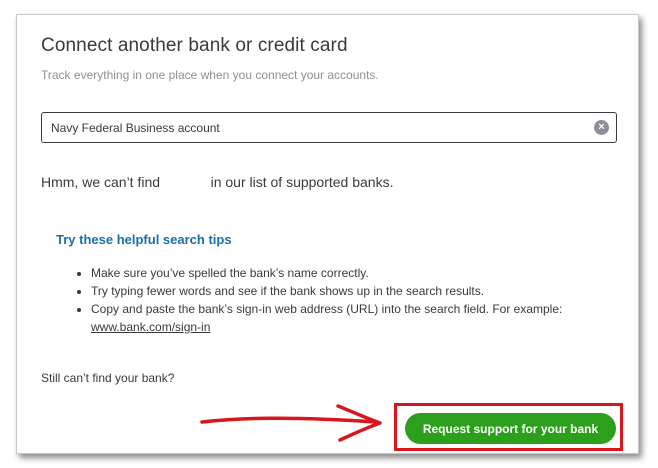  Describe the element at coordinates (601, 127) in the screenshot. I see `clear-icon: ×` at that location.